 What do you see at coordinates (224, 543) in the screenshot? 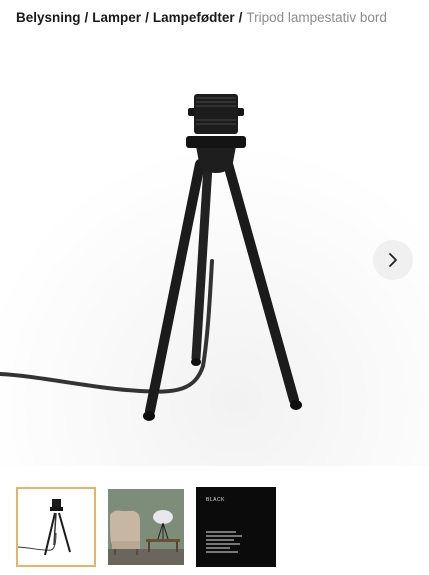
I see `swatch-spec-lines` at bounding box center [224, 543].